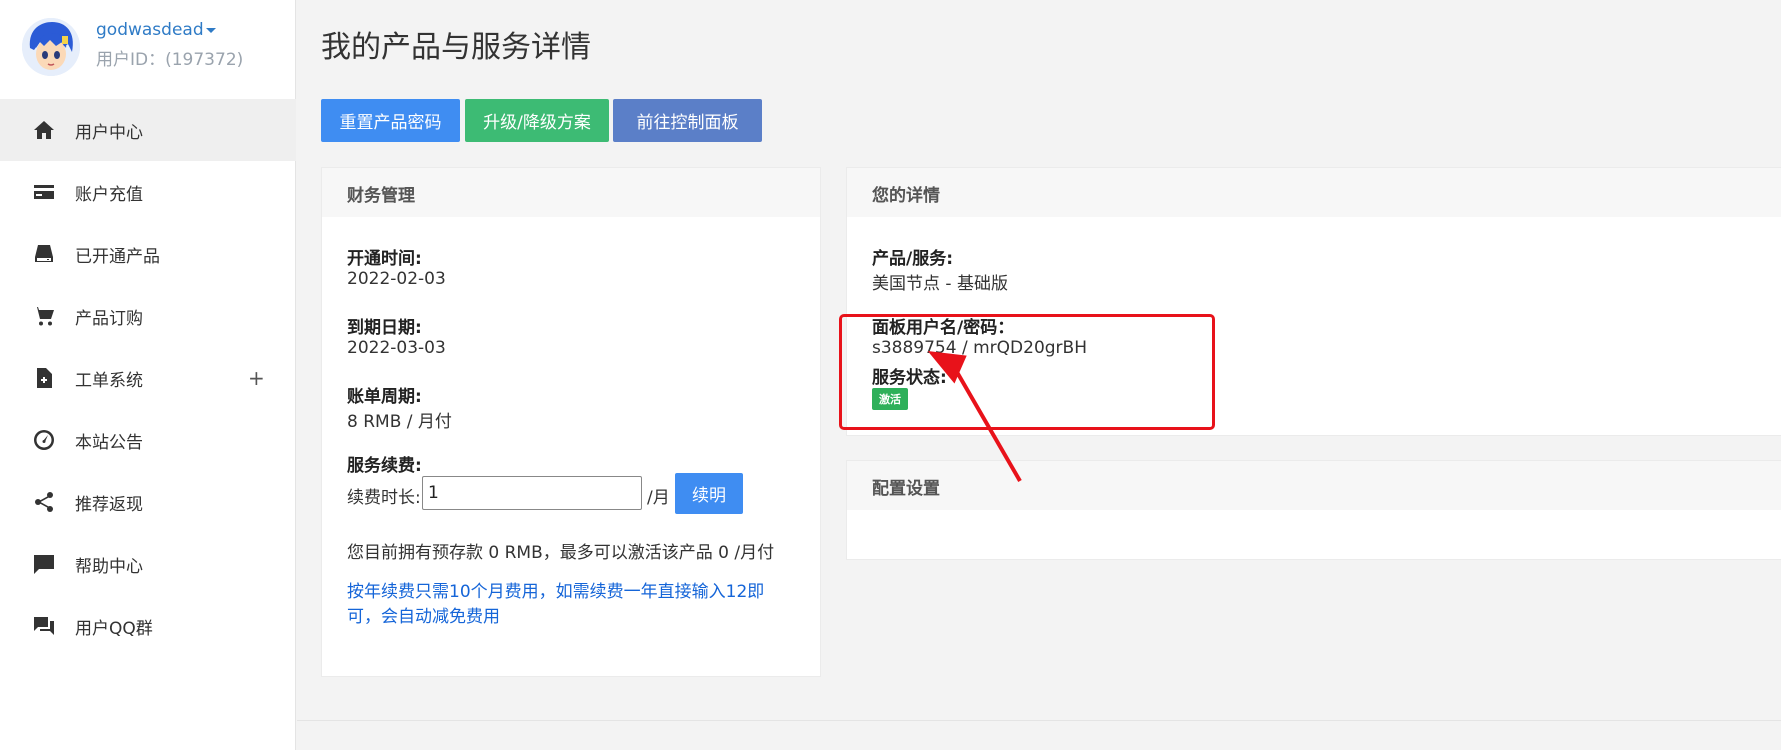  What do you see at coordinates (148, 502) in the screenshot?
I see `sidebar-item-referral: 推荐返现` at bounding box center [148, 502].